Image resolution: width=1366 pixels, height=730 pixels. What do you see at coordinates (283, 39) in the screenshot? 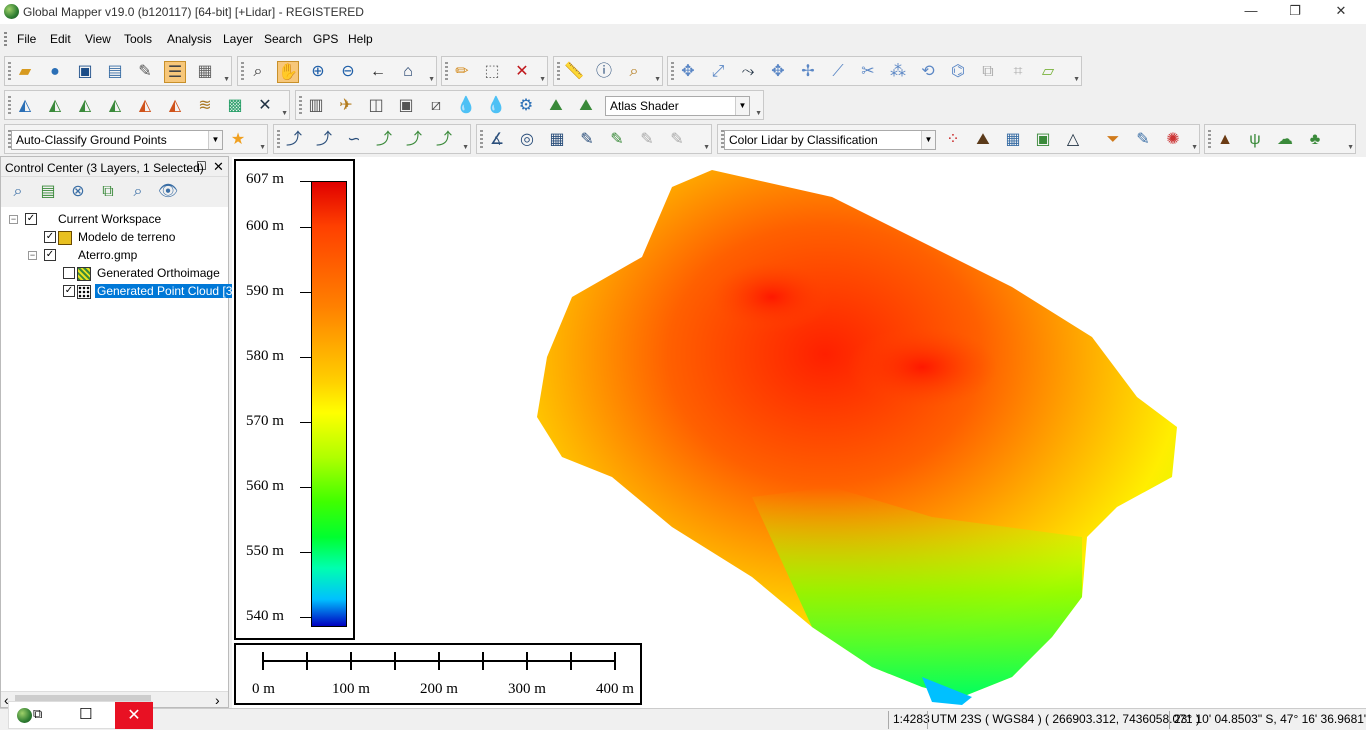
I see `menu-search: Search` at bounding box center [283, 39].